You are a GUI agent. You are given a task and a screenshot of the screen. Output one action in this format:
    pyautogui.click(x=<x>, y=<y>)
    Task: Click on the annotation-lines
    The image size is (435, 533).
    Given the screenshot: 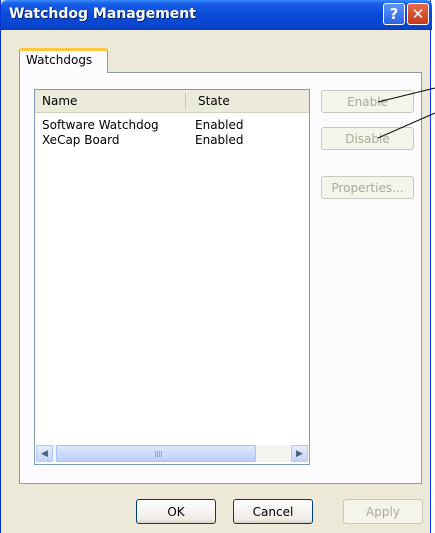 What is the action you would take?
    pyautogui.click(x=406, y=113)
    